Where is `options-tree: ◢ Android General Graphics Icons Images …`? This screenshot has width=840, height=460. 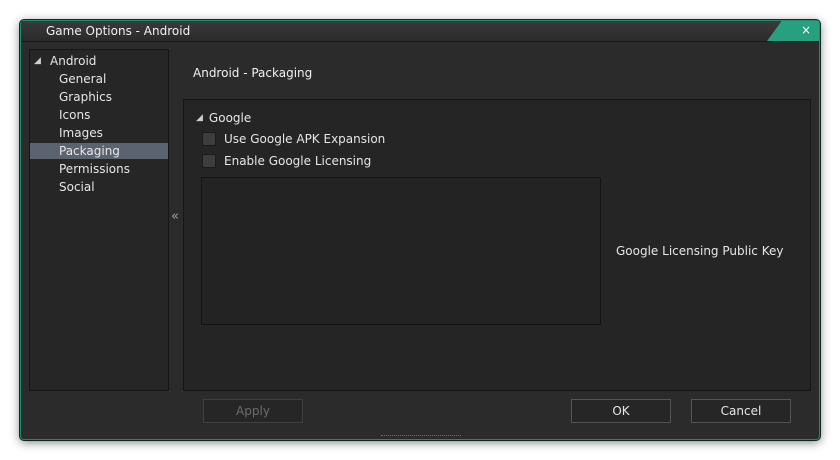
options-tree: ◢ Android General Graphics Icons Images … is located at coordinates (99, 220).